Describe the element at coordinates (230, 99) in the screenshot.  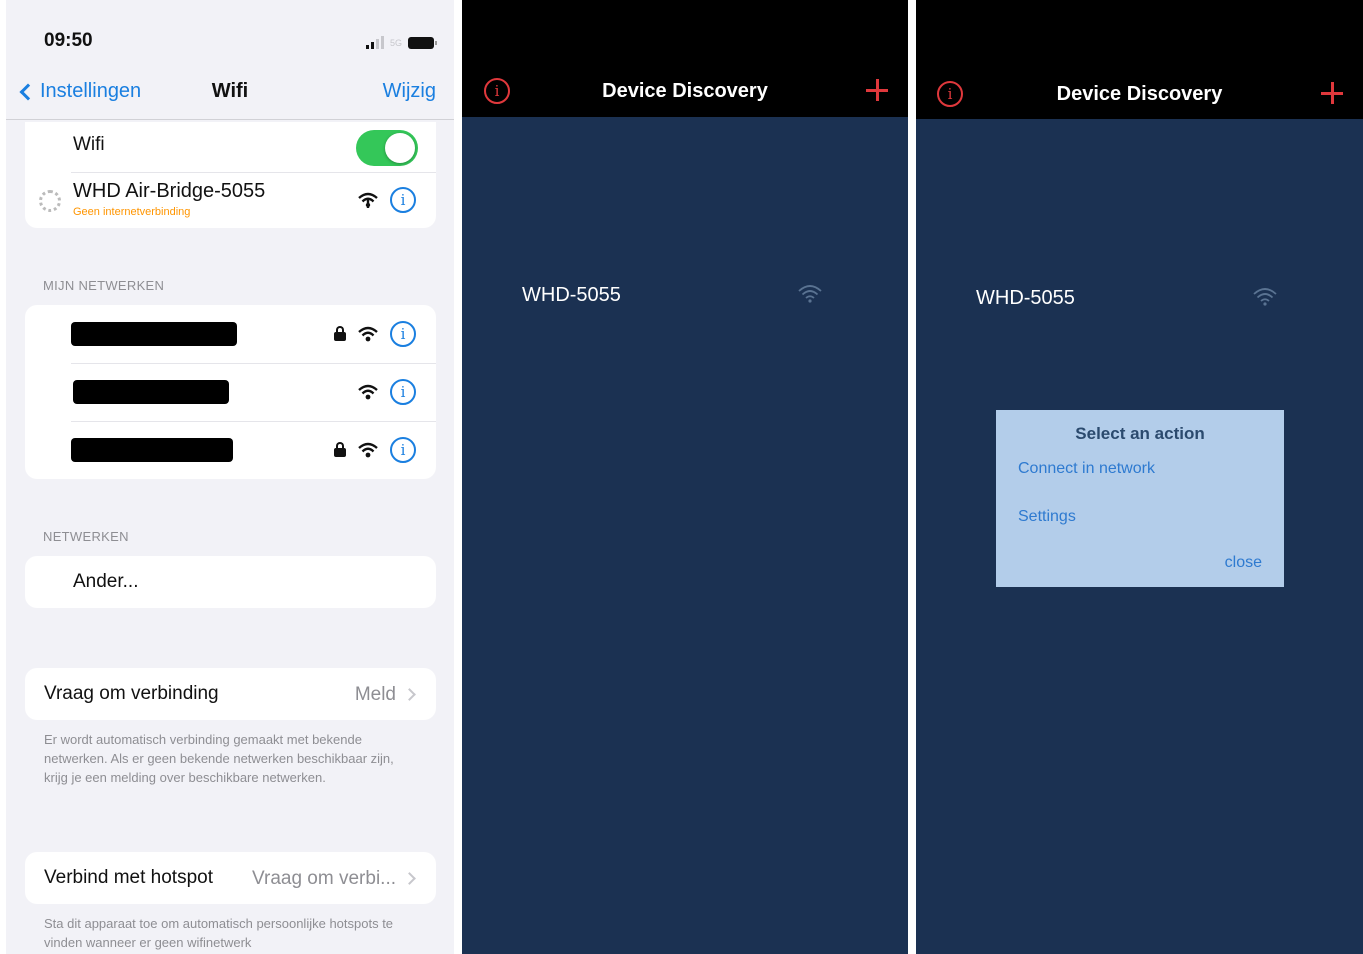
I see `navigation-bar: Instellingen Wifi Wijzig` at that location.